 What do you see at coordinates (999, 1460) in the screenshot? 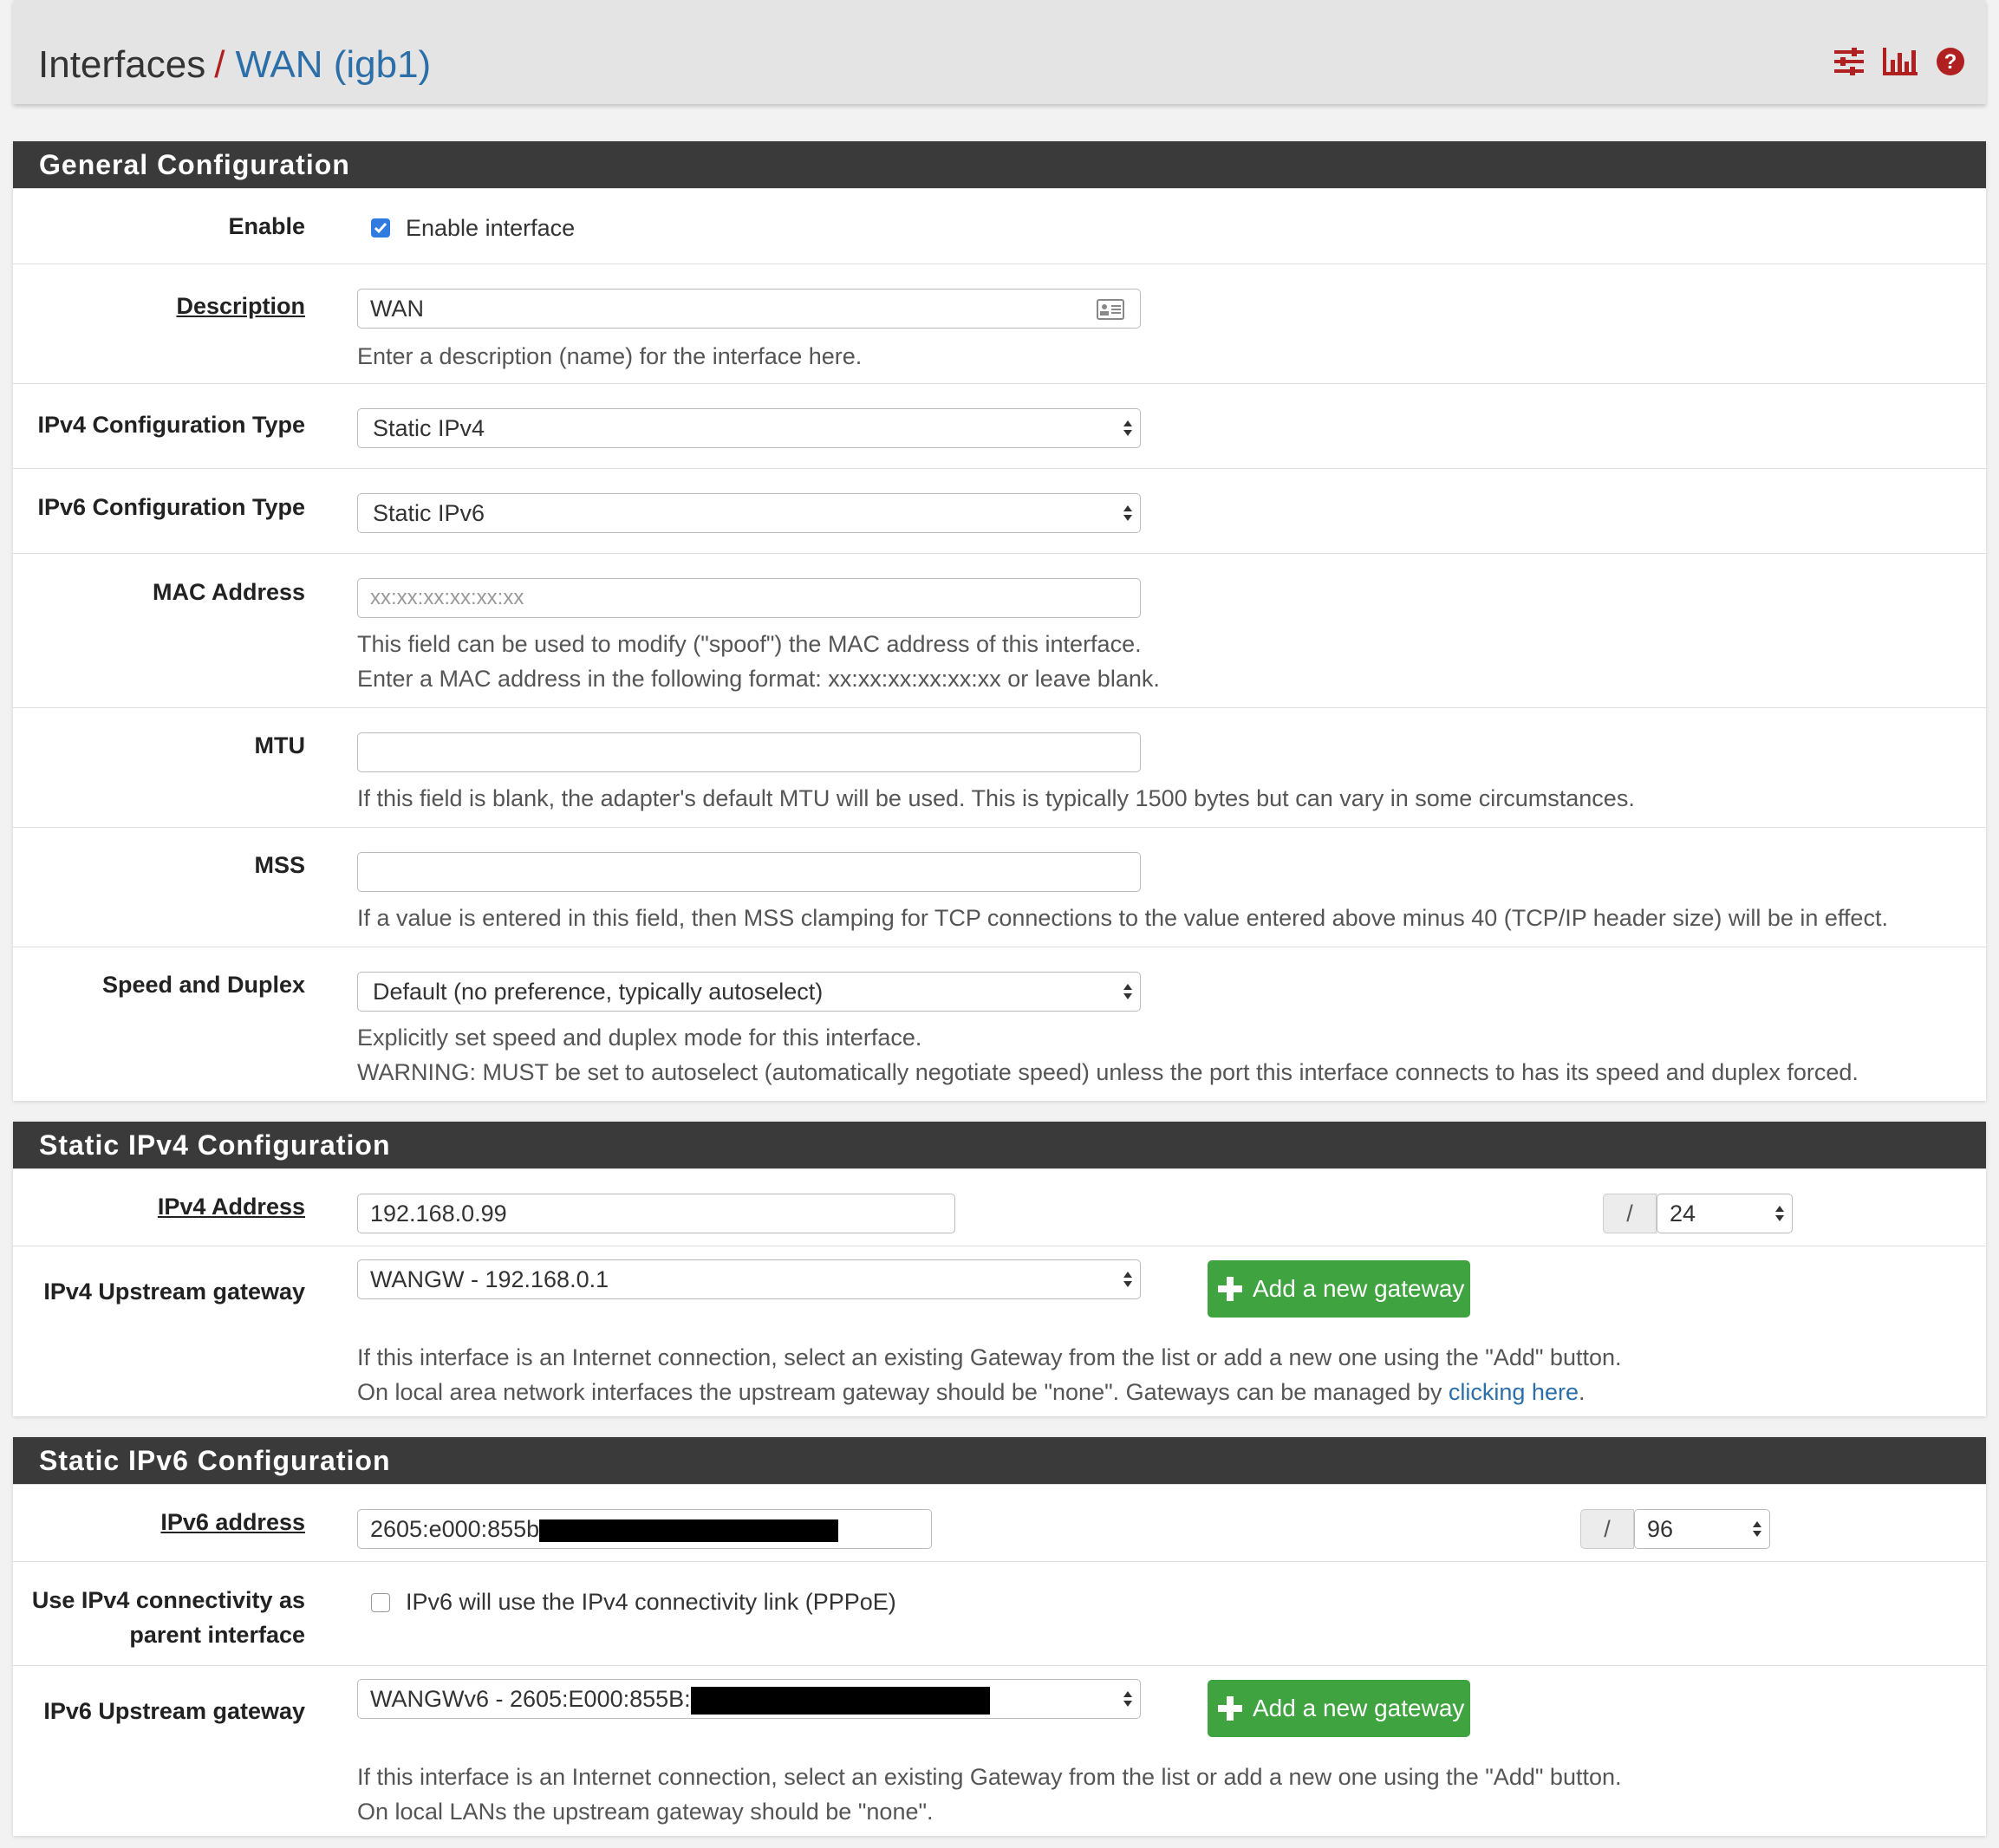
I see `panel-title: Static IPv6 Configuration` at bounding box center [999, 1460].